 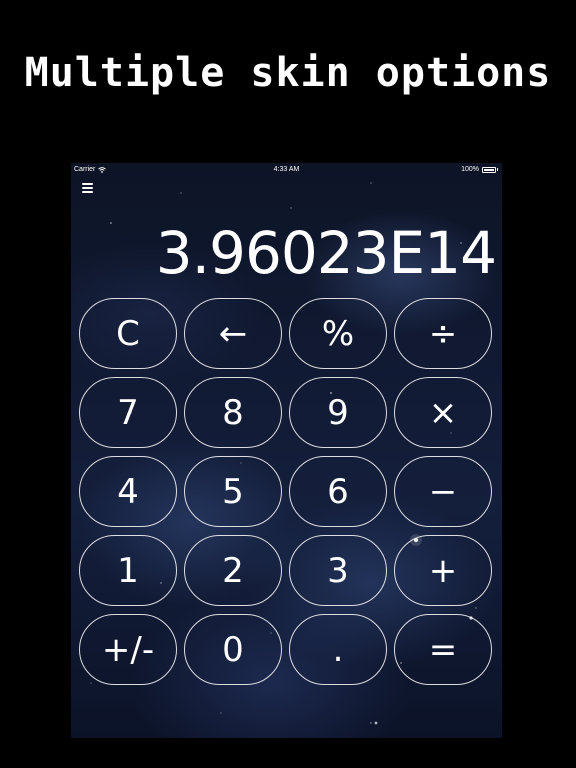 I want to click on key-label: −, so click(x=443, y=491).